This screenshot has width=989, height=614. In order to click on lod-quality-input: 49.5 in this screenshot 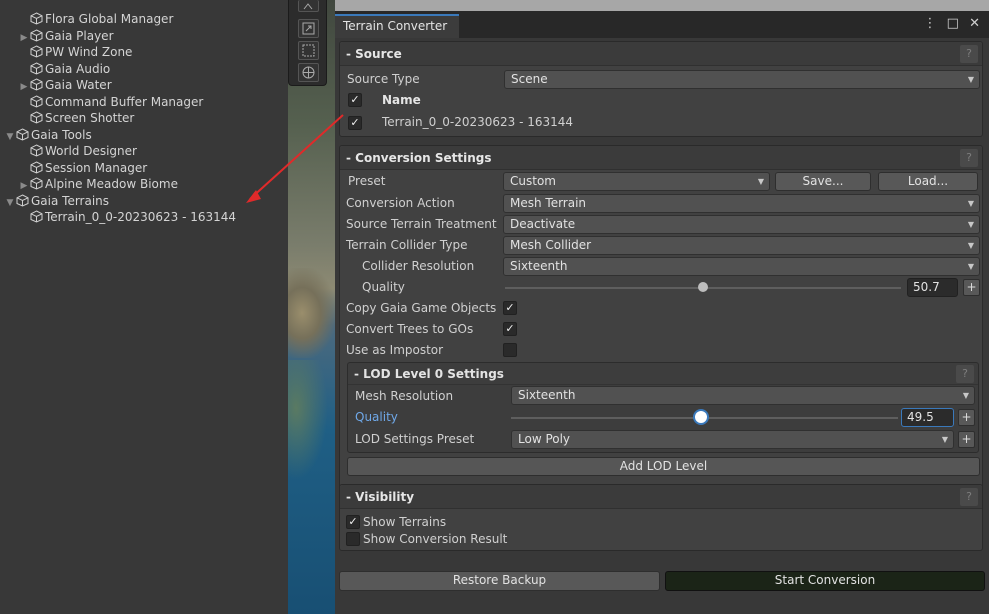, I will do `click(927, 417)`.